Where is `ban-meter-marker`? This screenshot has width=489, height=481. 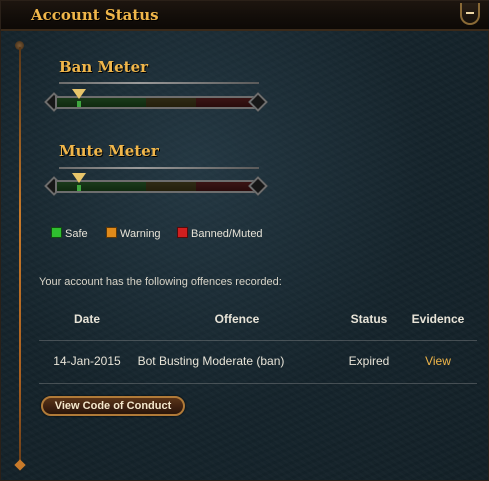 ban-meter-marker is located at coordinates (79, 98).